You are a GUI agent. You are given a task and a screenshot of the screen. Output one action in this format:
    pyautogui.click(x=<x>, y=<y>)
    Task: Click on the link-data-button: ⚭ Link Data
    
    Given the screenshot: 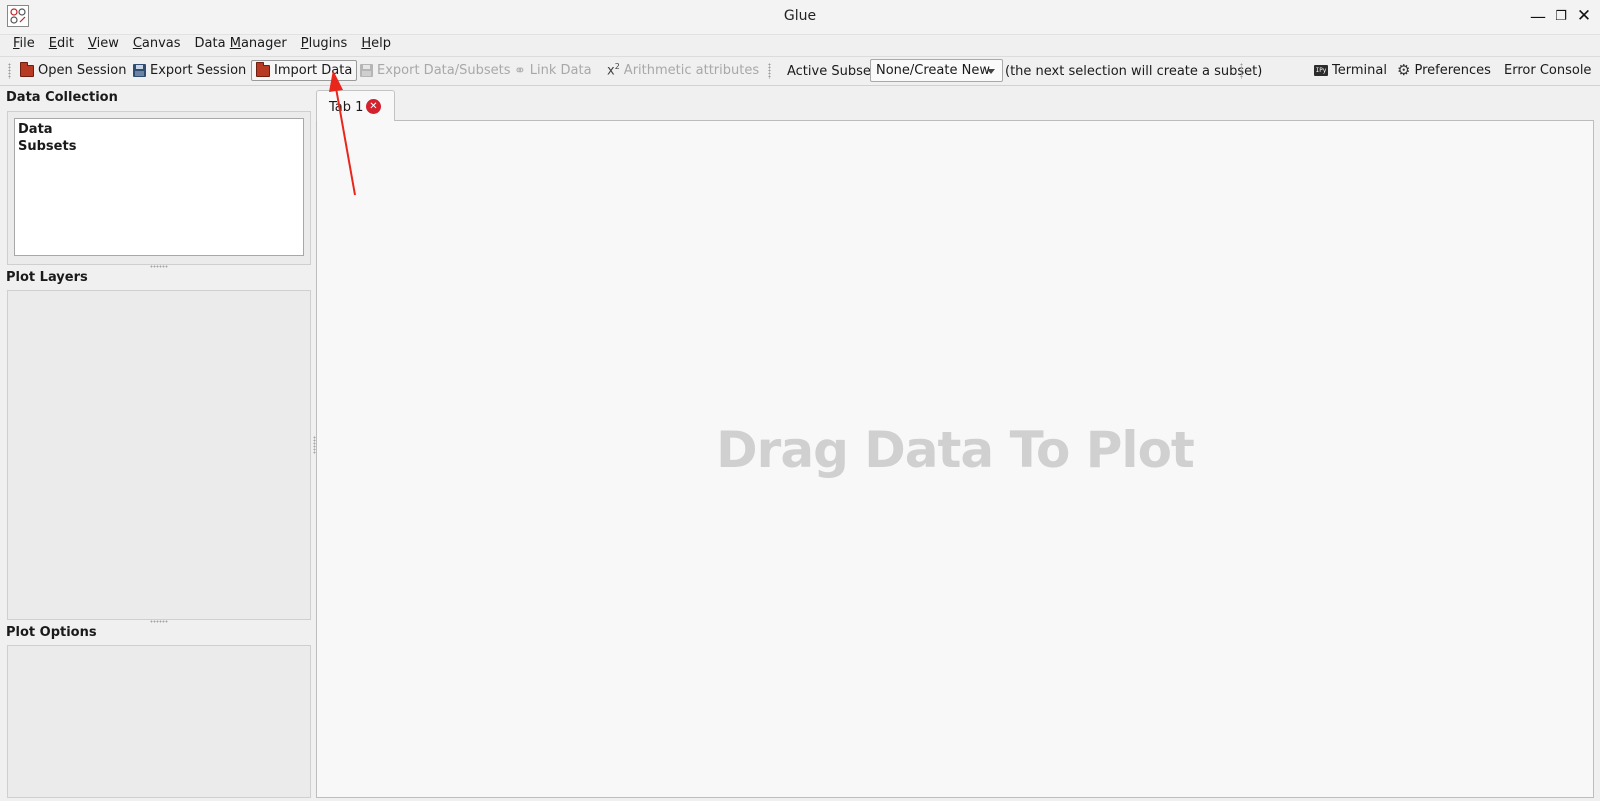 What is the action you would take?
    pyautogui.click(x=553, y=70)
    